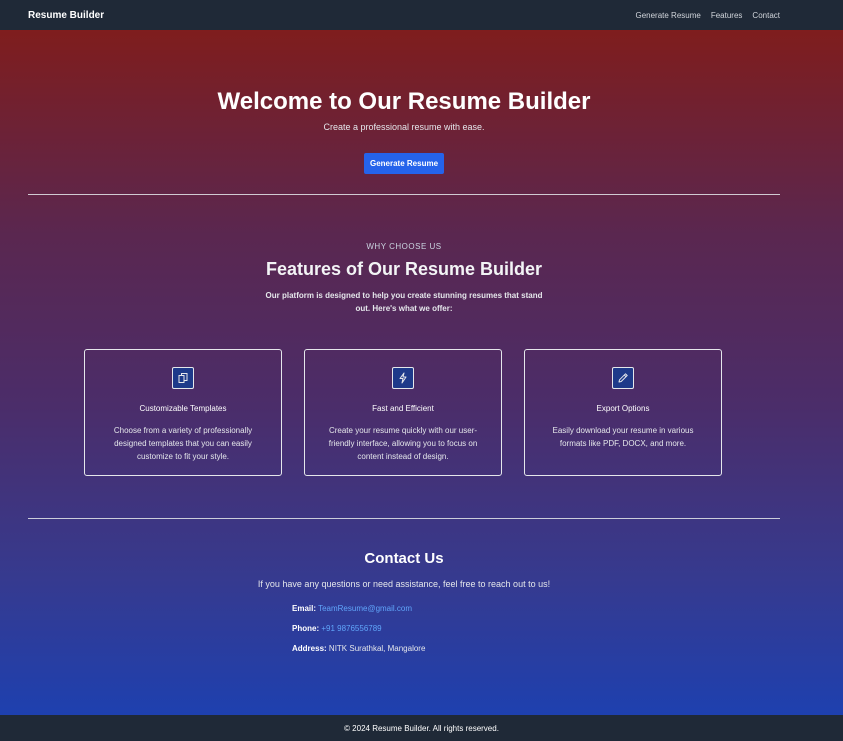 The image size is (843, 741). I want to click on contact-address: Address: NITK Surathkal, Mangalore, so click(358, 648).